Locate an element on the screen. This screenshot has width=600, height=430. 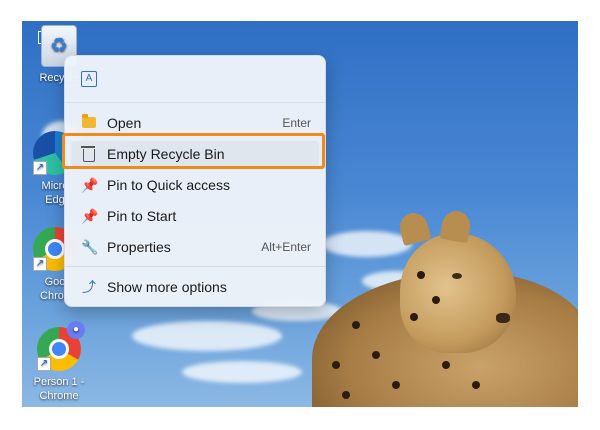
wrench-icon: 🔧 is located at coordinates (90, 247).